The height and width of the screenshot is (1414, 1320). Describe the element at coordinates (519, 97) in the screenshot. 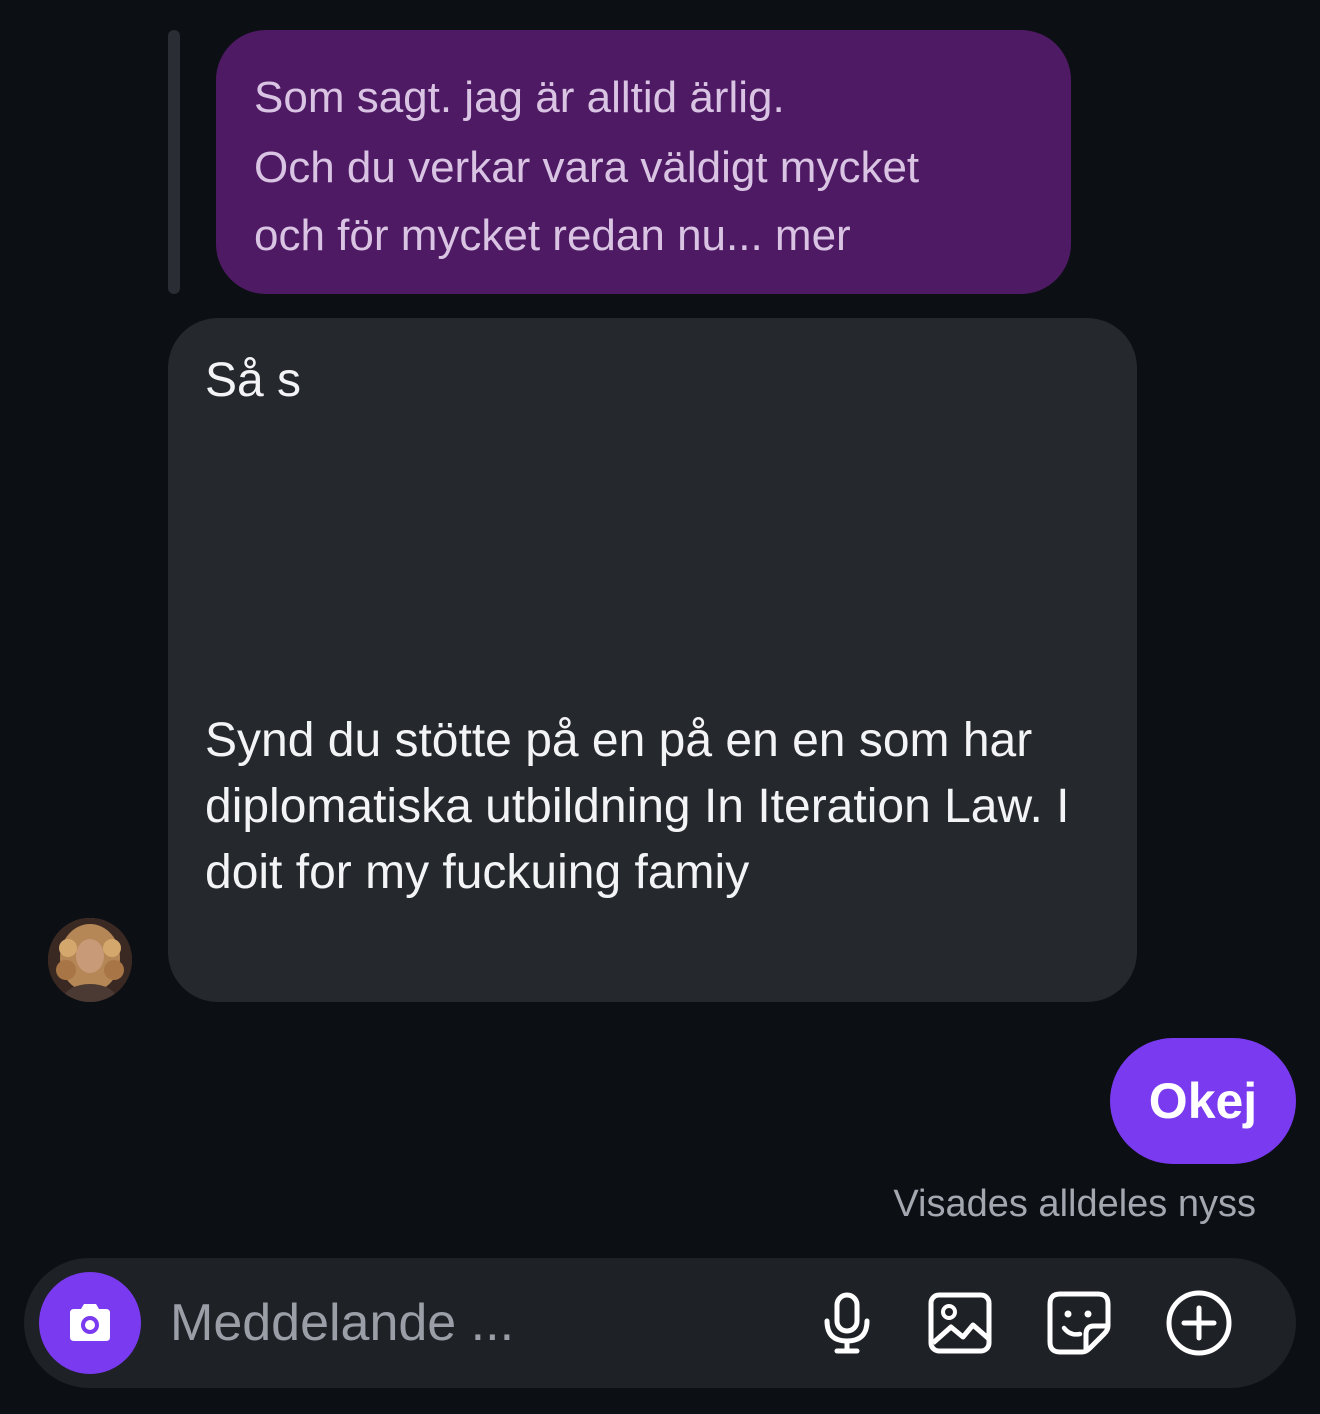

I see `quoted-message-line: Som sagt. jag är alltid ärlig.` at that location.